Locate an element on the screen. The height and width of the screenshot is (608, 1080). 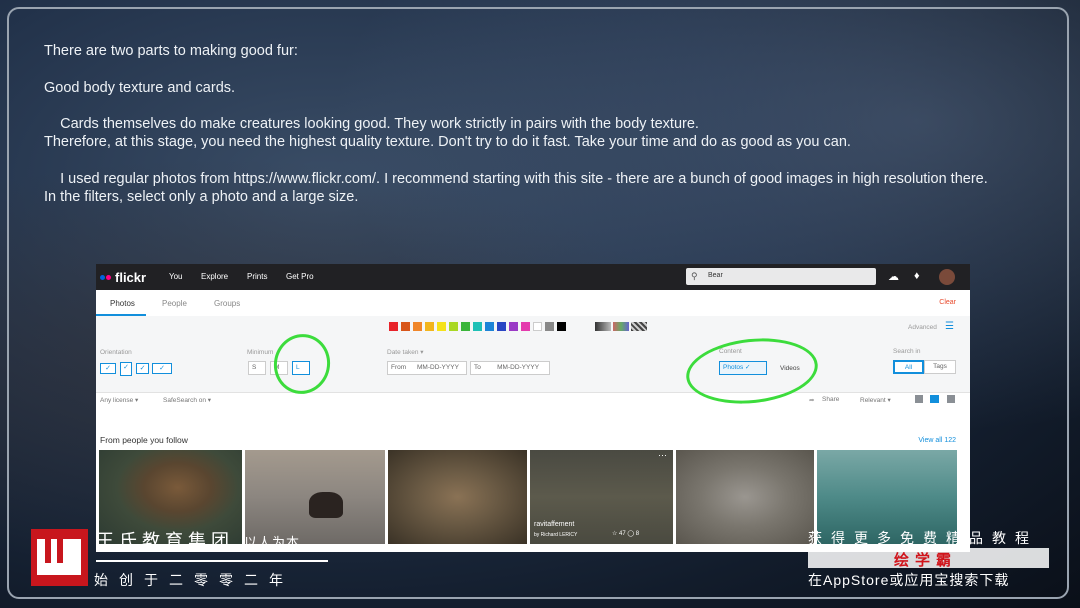
search-tabs: Photos People Groups Clear is located at coordinates (533, 303).